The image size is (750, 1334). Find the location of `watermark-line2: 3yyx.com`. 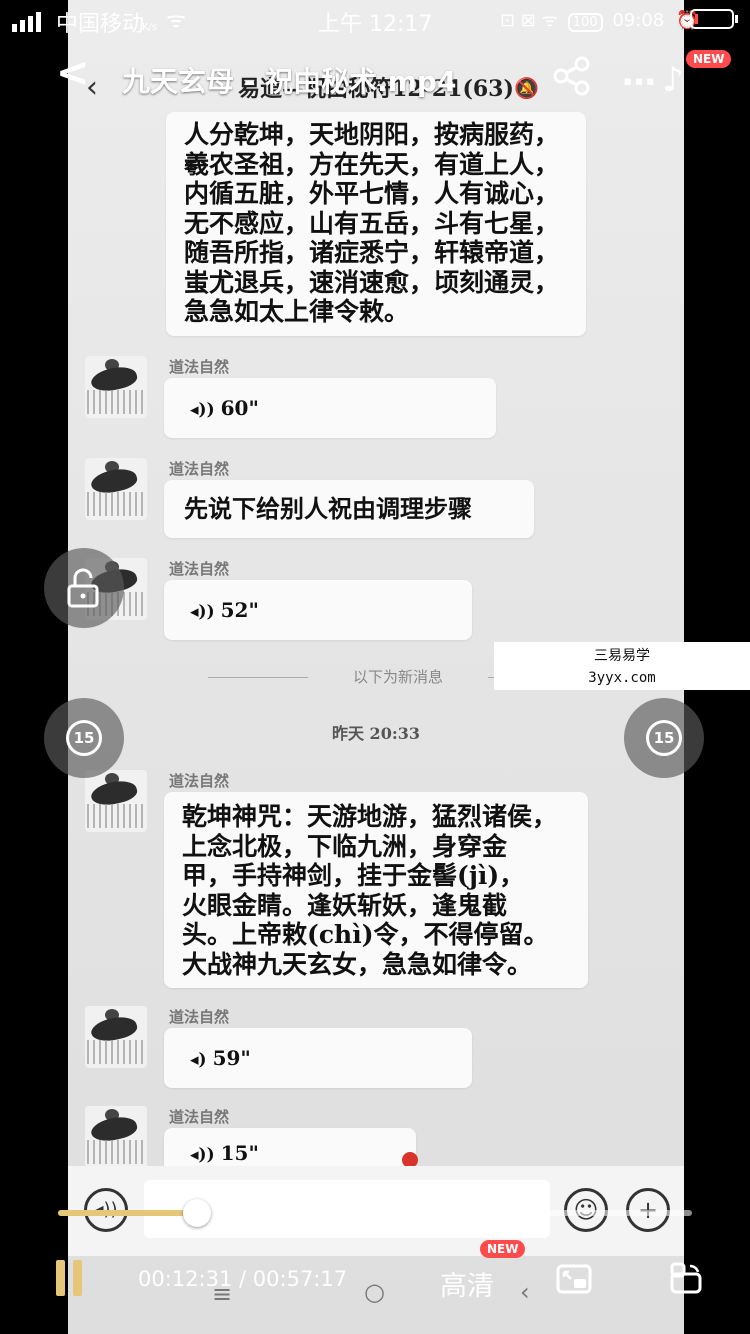

watermark-line2: 3yyx.com is located at coordinates (622, 678).